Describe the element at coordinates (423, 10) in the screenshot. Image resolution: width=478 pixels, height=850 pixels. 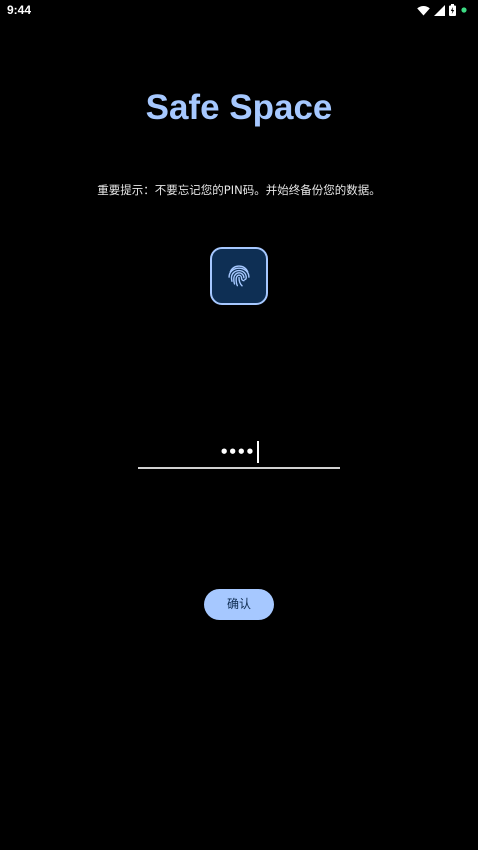
I see `wifi-icon` at that location.